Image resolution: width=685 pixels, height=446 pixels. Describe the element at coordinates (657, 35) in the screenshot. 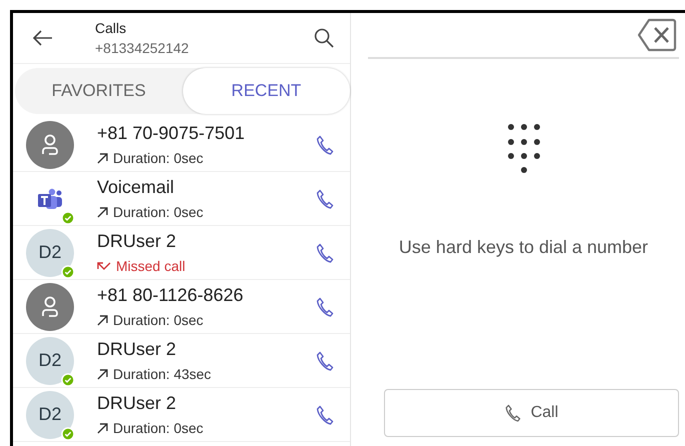

I see `backspace-icon` at that location.